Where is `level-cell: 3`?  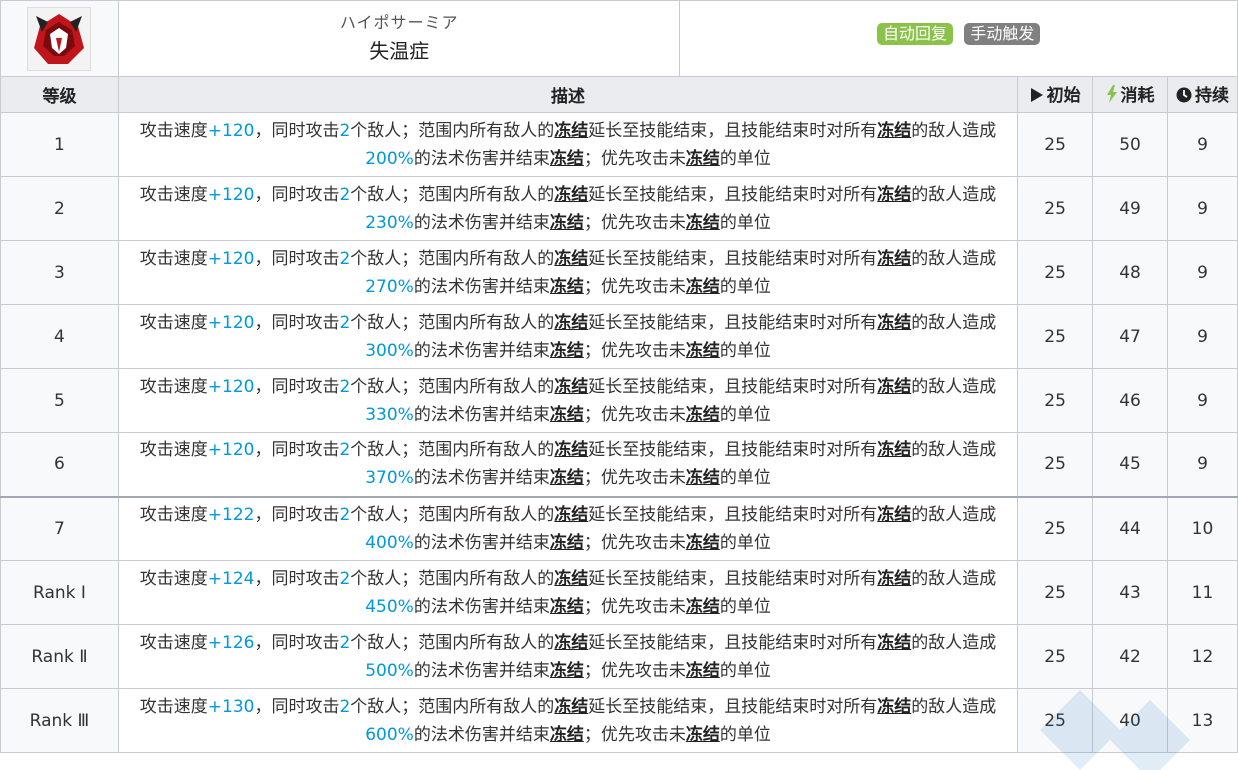
level-cell: 3 is located at coordinates (59, 272).